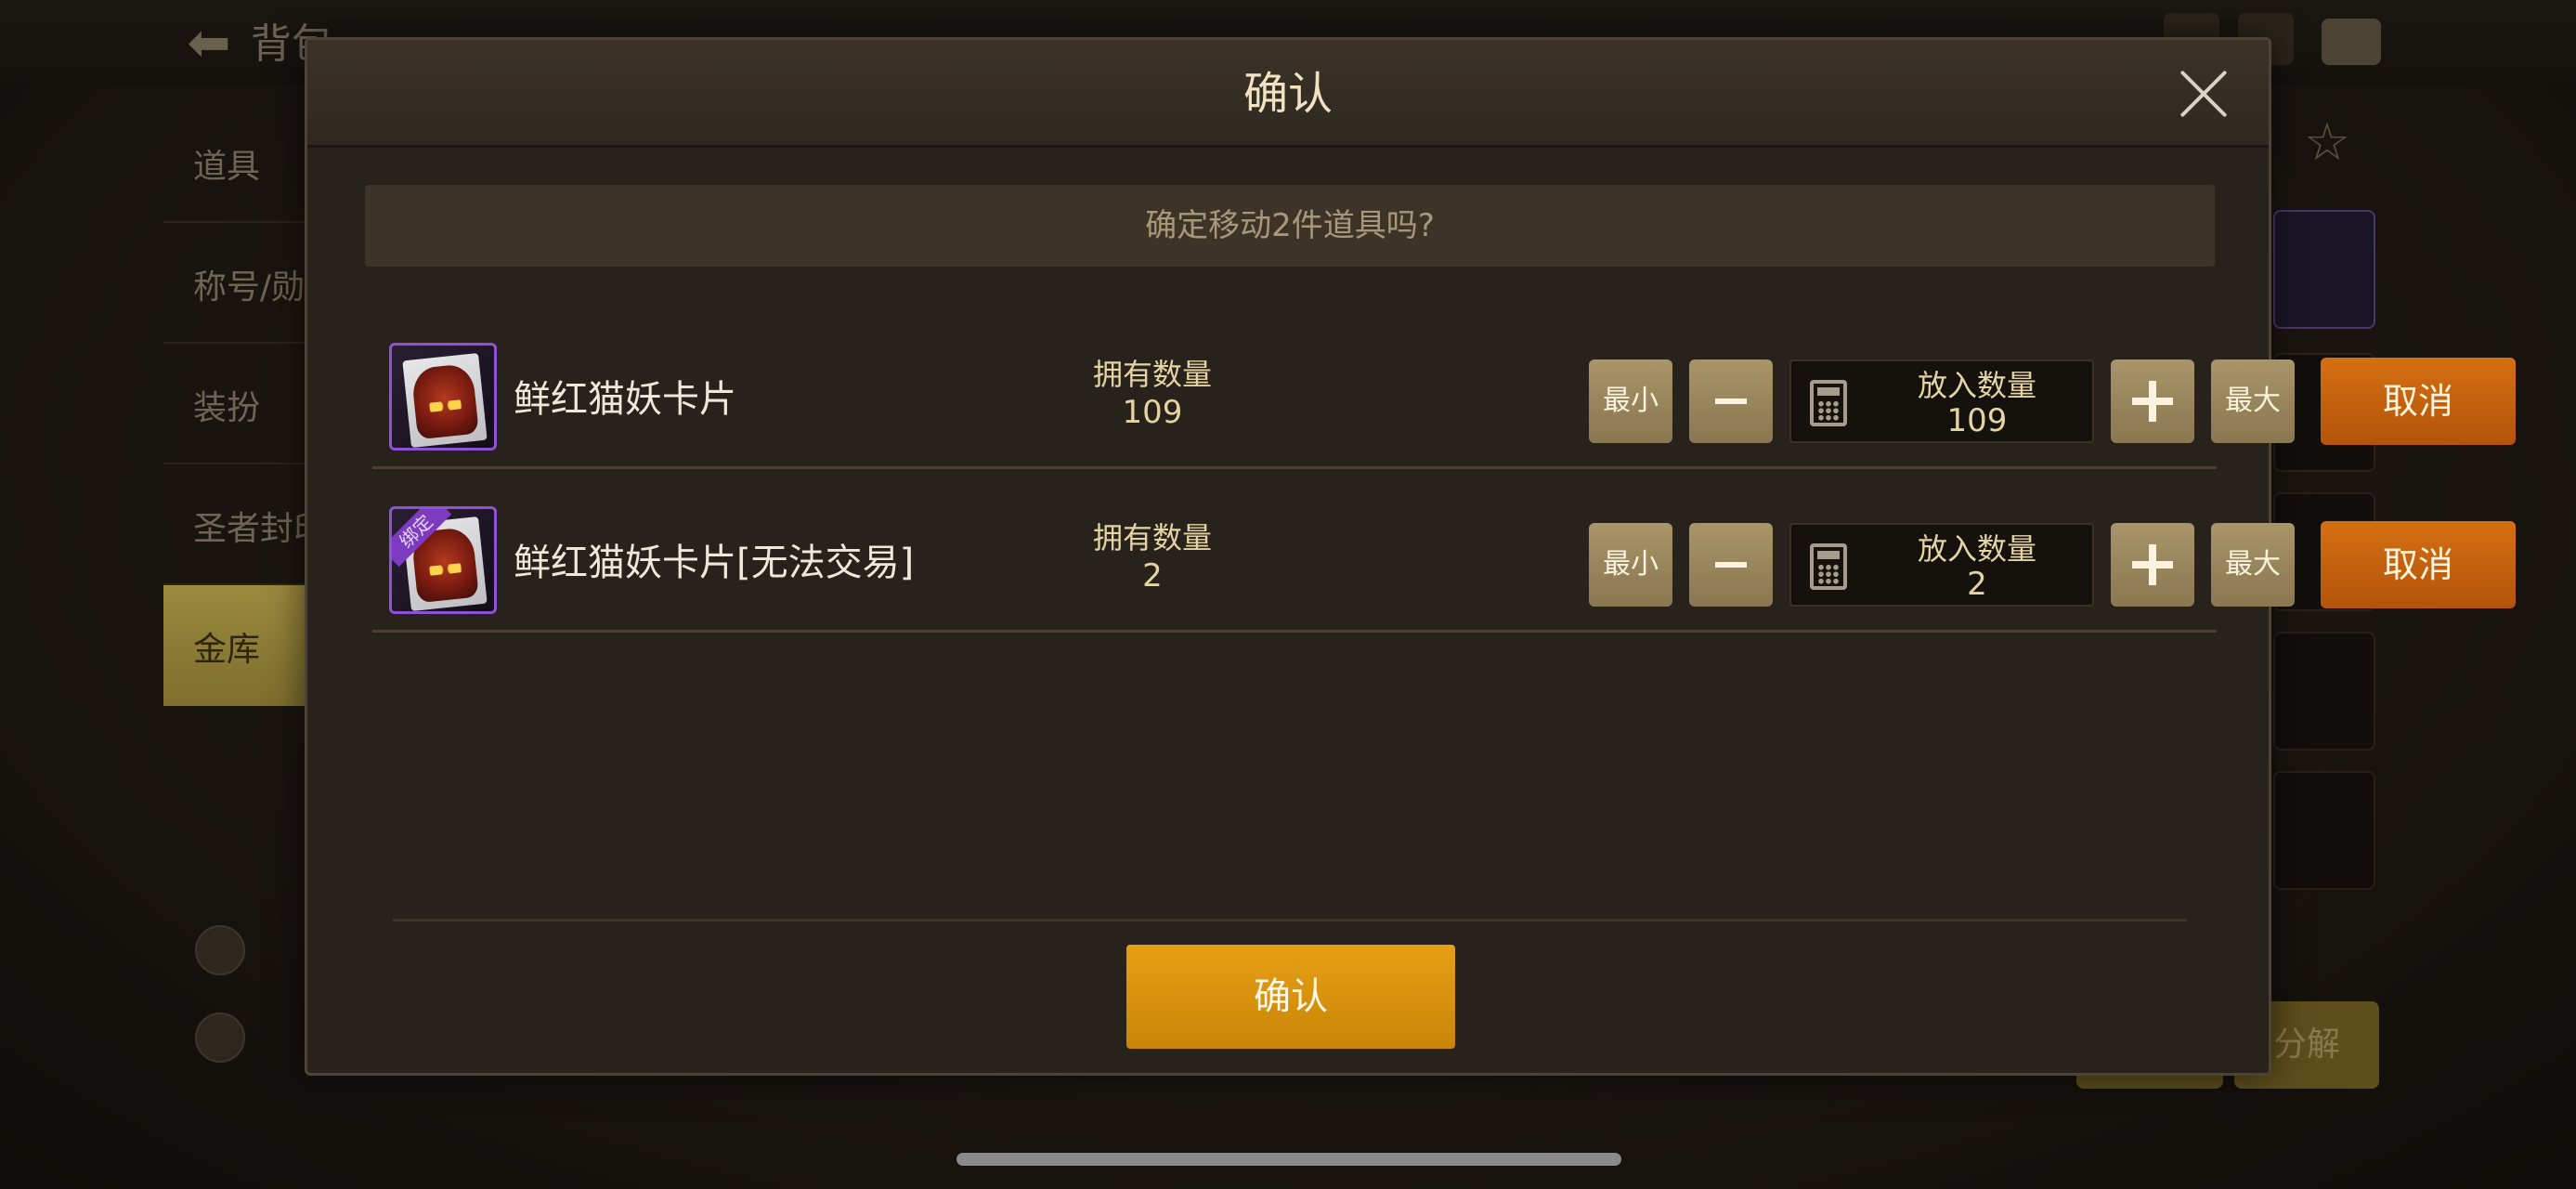 This screenshot has width=2576, height=1189. What do you see at coordinates (1444, 389) in the screenshot?
I see `item-row: 鲜红猫妖卡片 拥有数量 109 最小 放入数量 109 最大 取消` at bounding box center [1444, 389].